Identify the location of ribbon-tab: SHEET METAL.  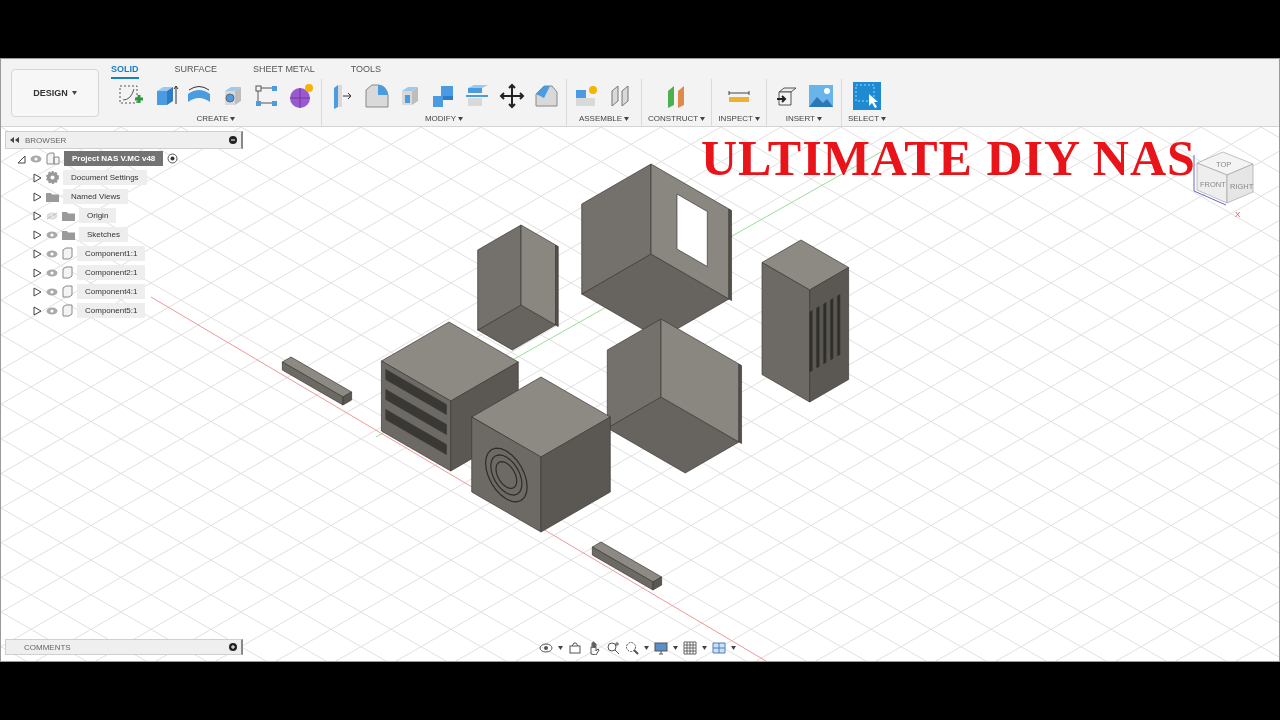
(284, 71).